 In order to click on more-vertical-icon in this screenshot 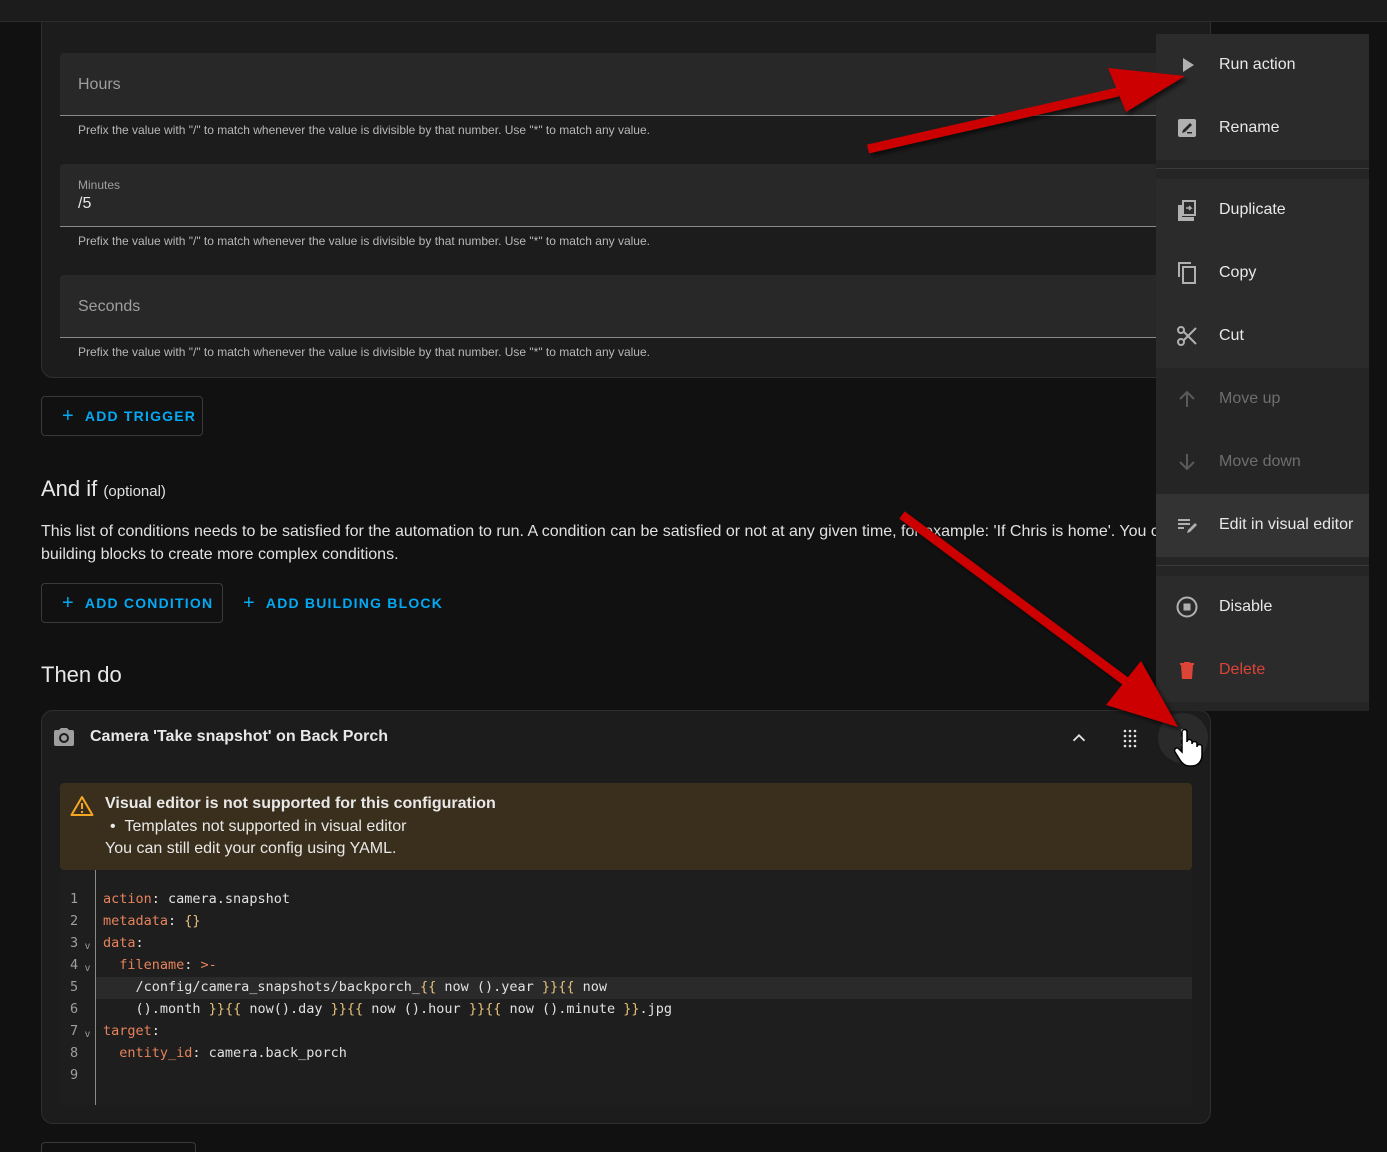, I will do `click(1183, 738)`.